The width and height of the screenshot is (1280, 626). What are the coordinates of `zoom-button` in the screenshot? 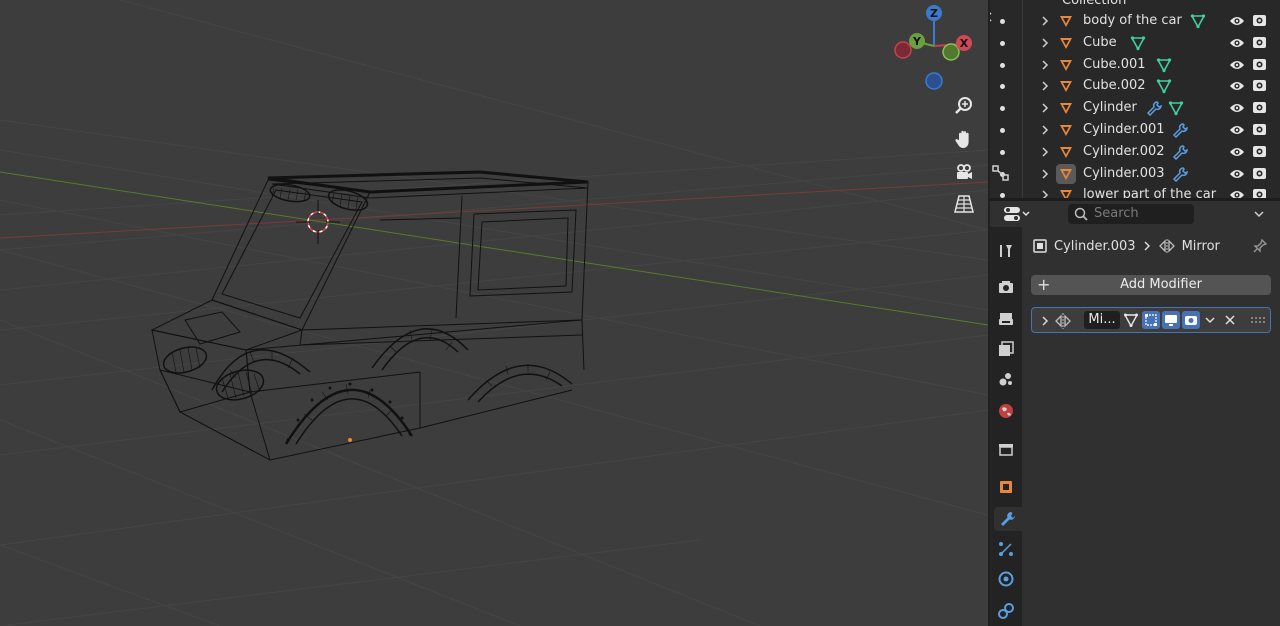 It's located at (964, 106).